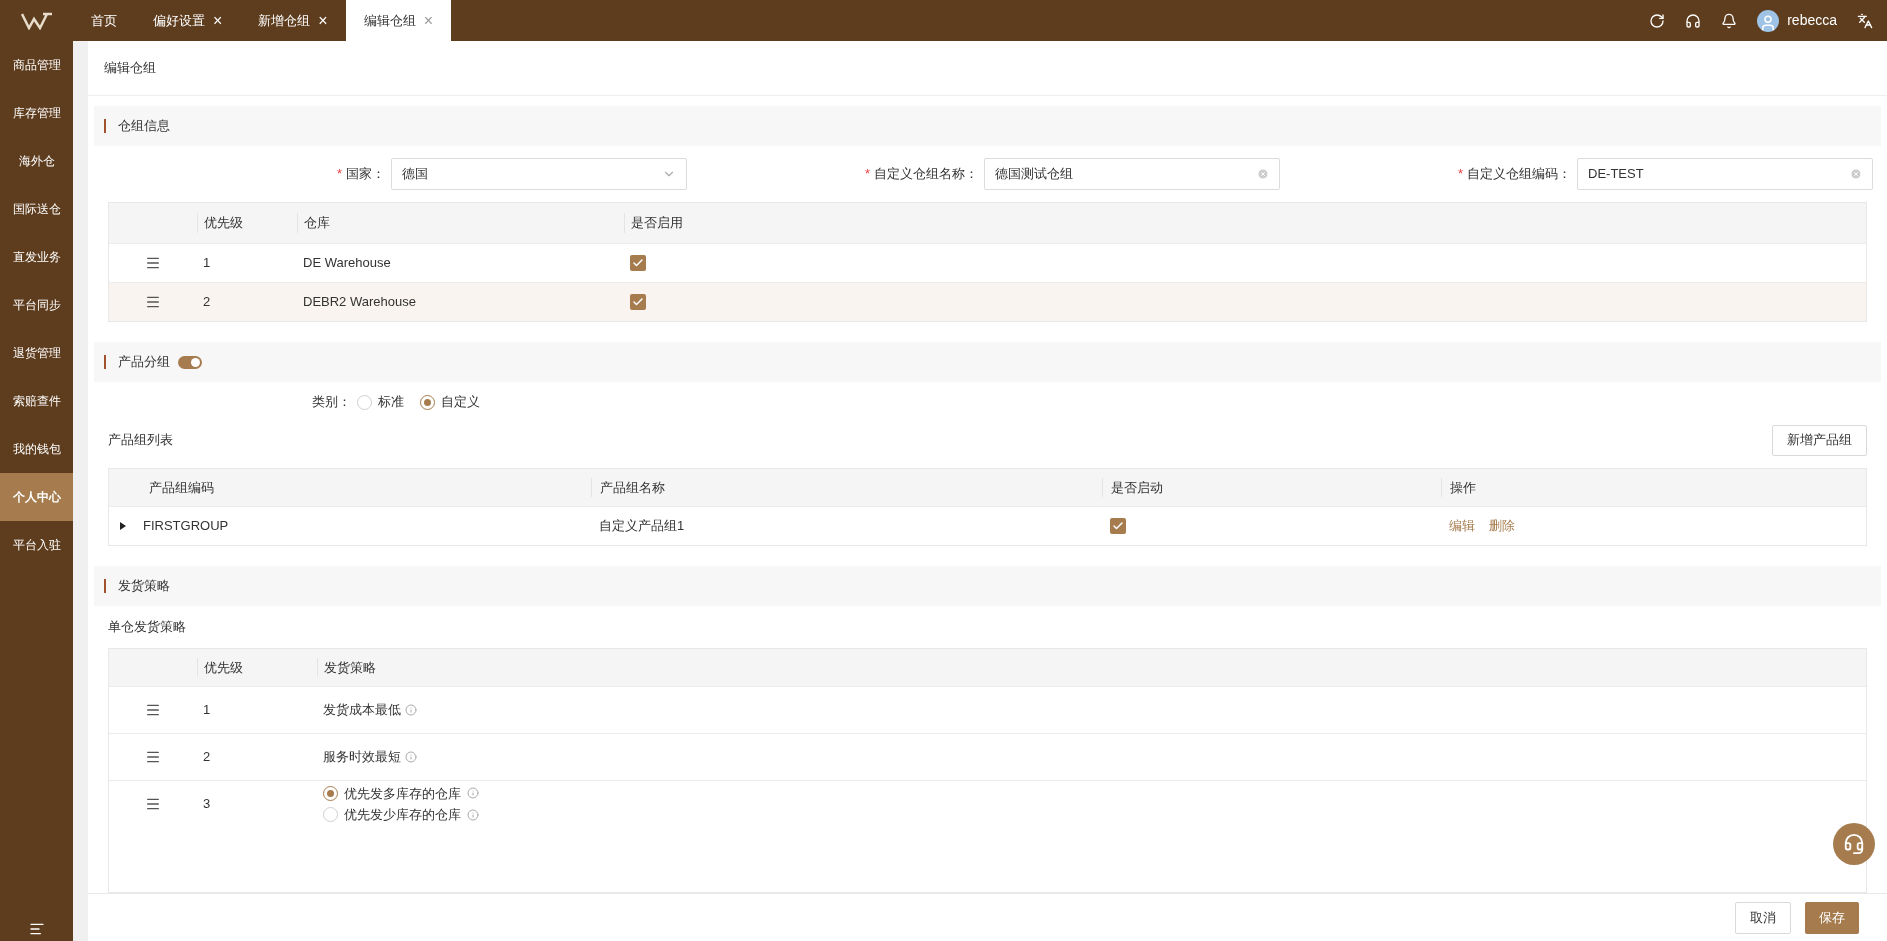 The width and height of the screenshot is (1887, 941). What do you see at coordinates (36, 353) in the screenshot?
I see `sidebar-item: 退货管理` at bounding box center [36, 353].